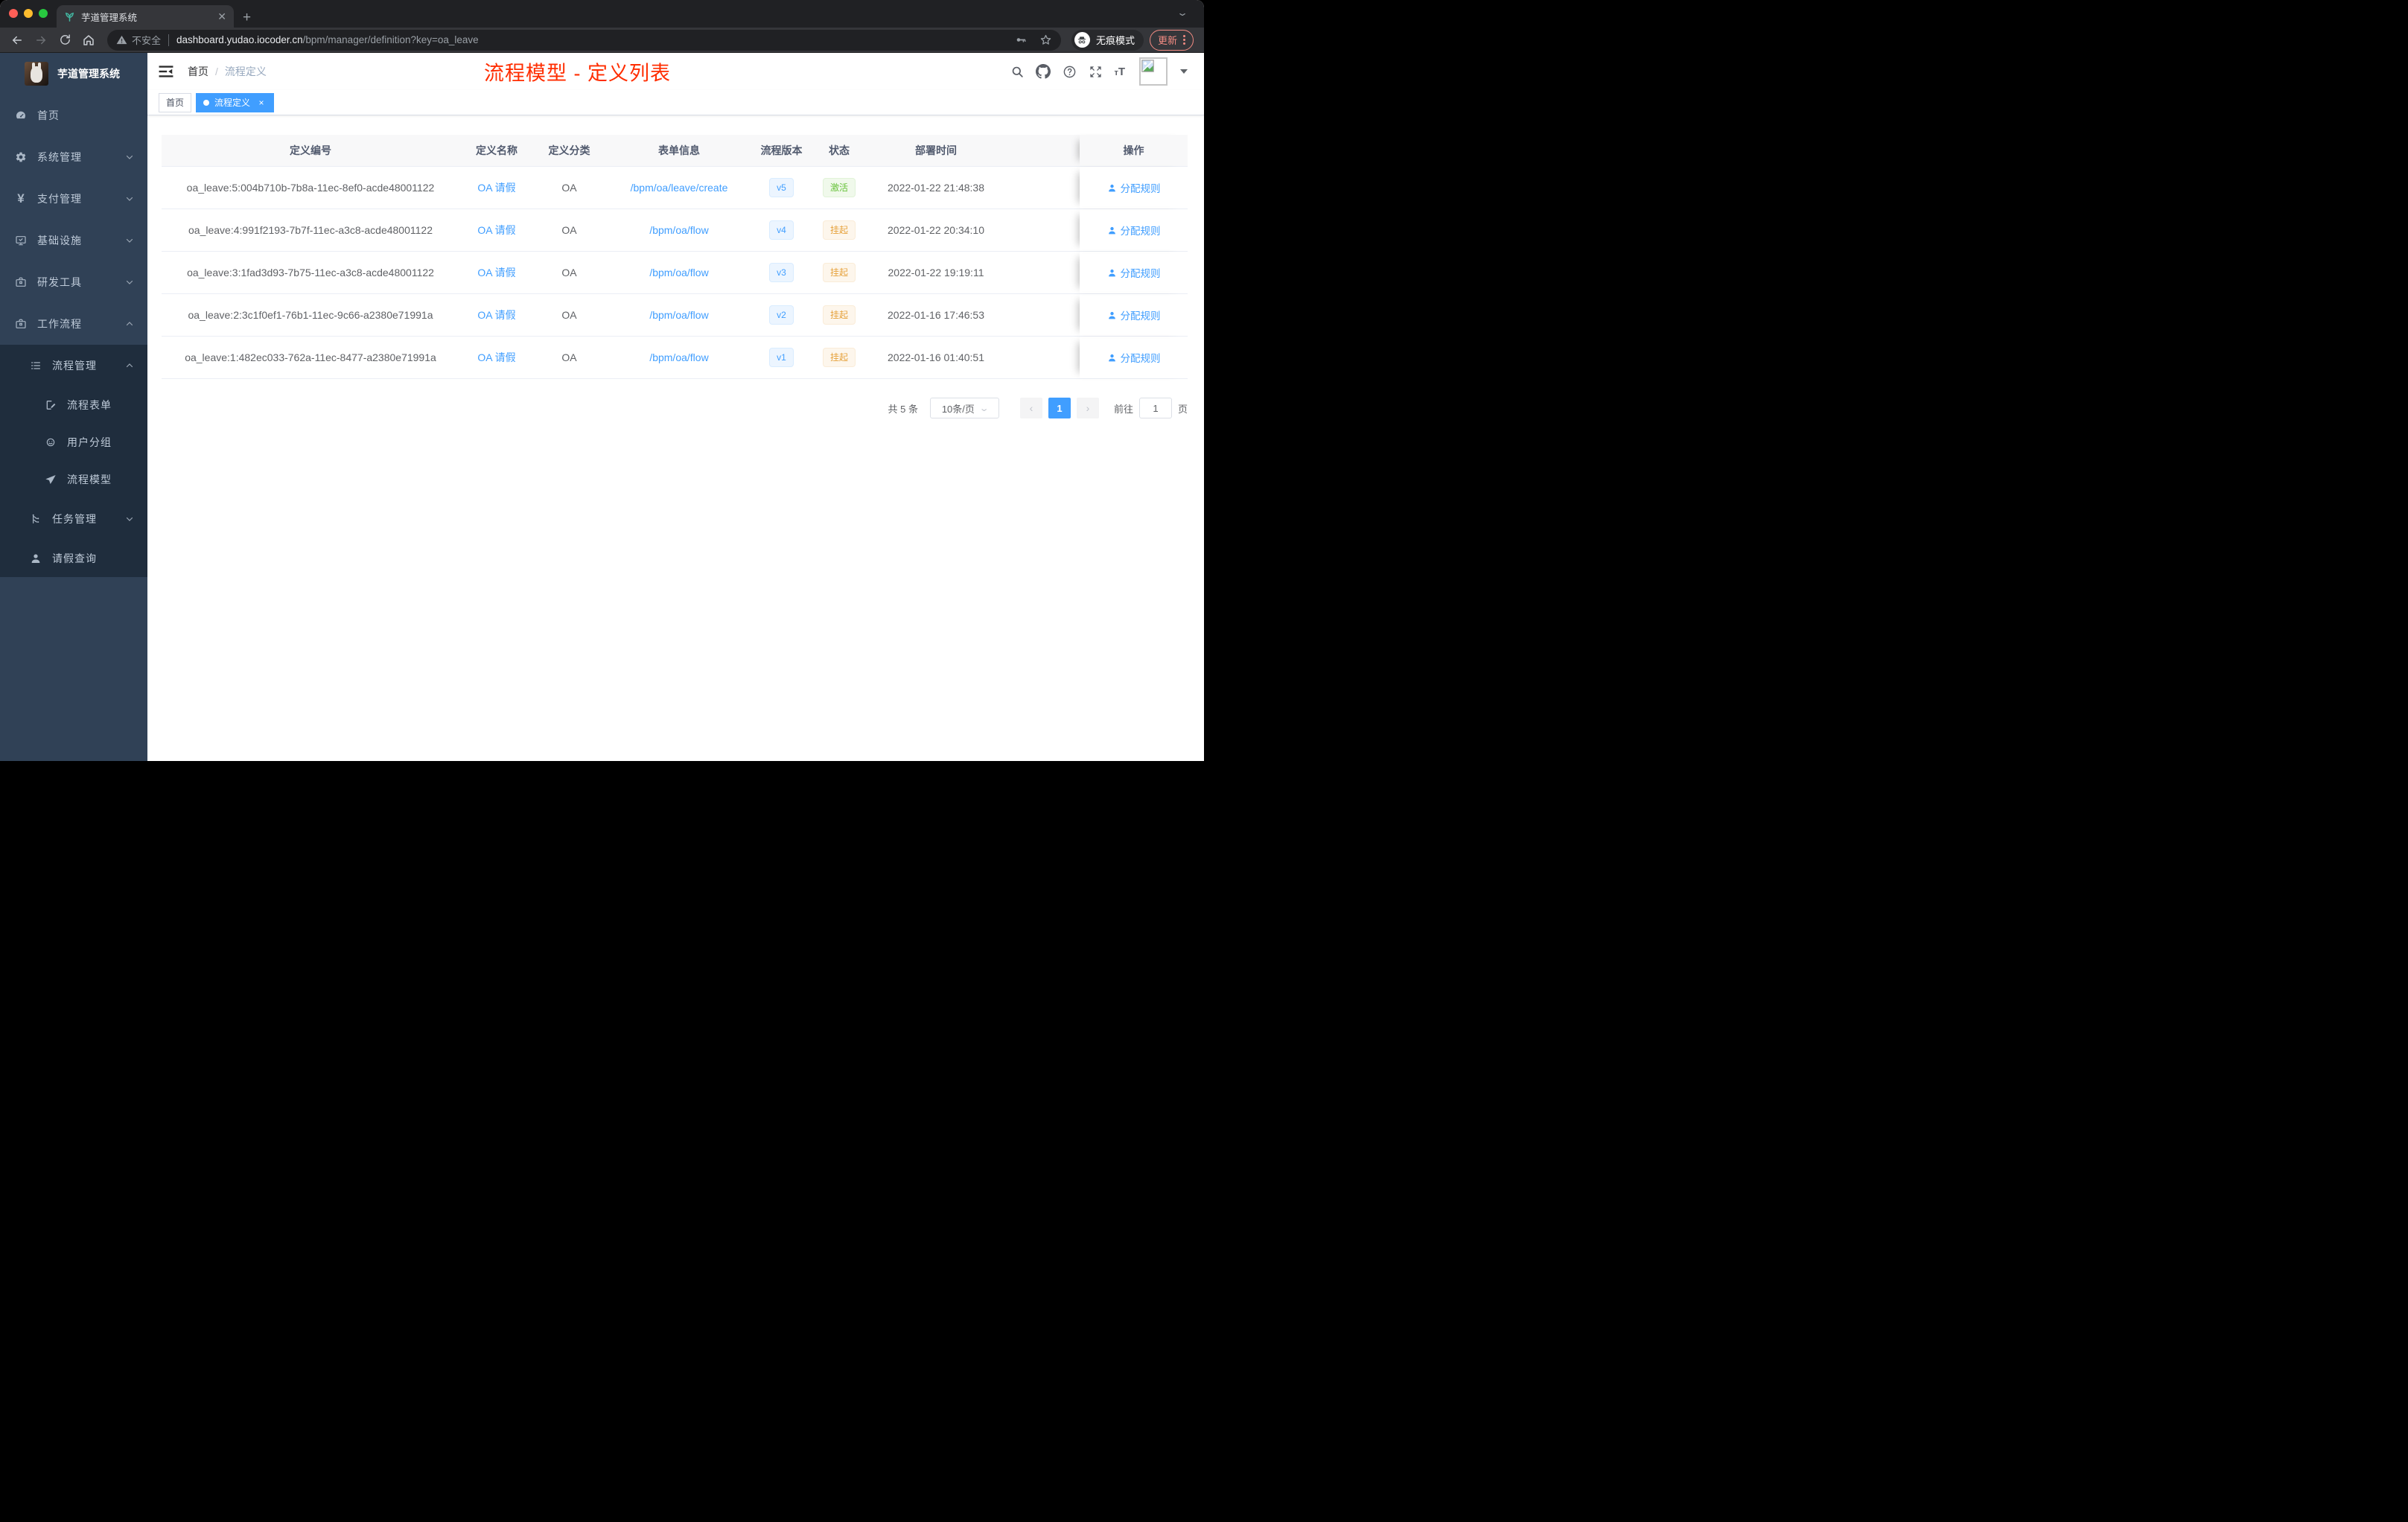 The height and width of the screenshot is (1522, 2408). I want to click on next-page-button: ›, so click(1087, 408).